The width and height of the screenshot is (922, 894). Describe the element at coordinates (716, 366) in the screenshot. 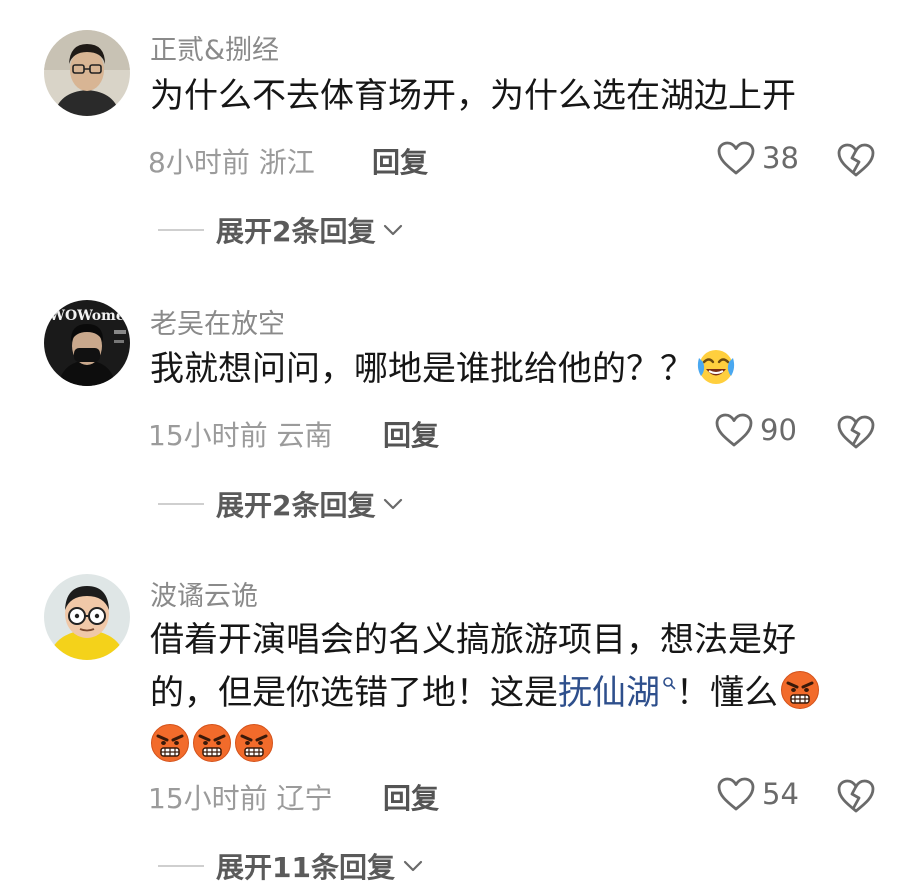

I see `crying-laughing-emoji-icon` at that location.